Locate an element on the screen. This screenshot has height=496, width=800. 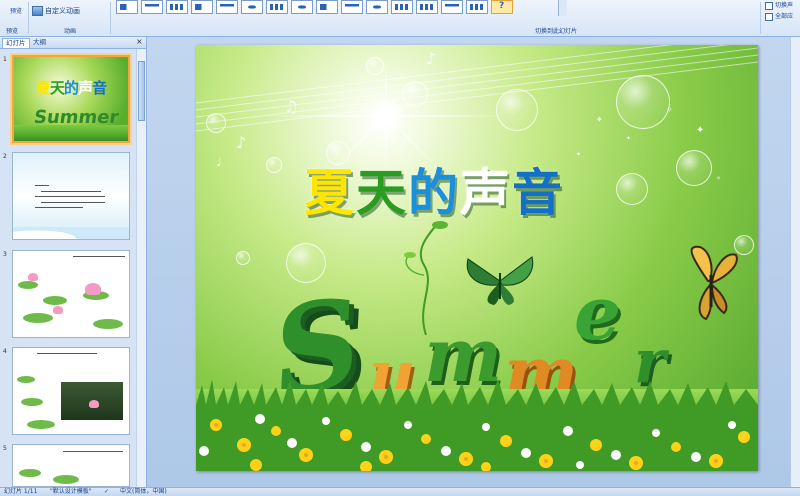
tab-outline: 大纲 is located at coordinates (39, 42).